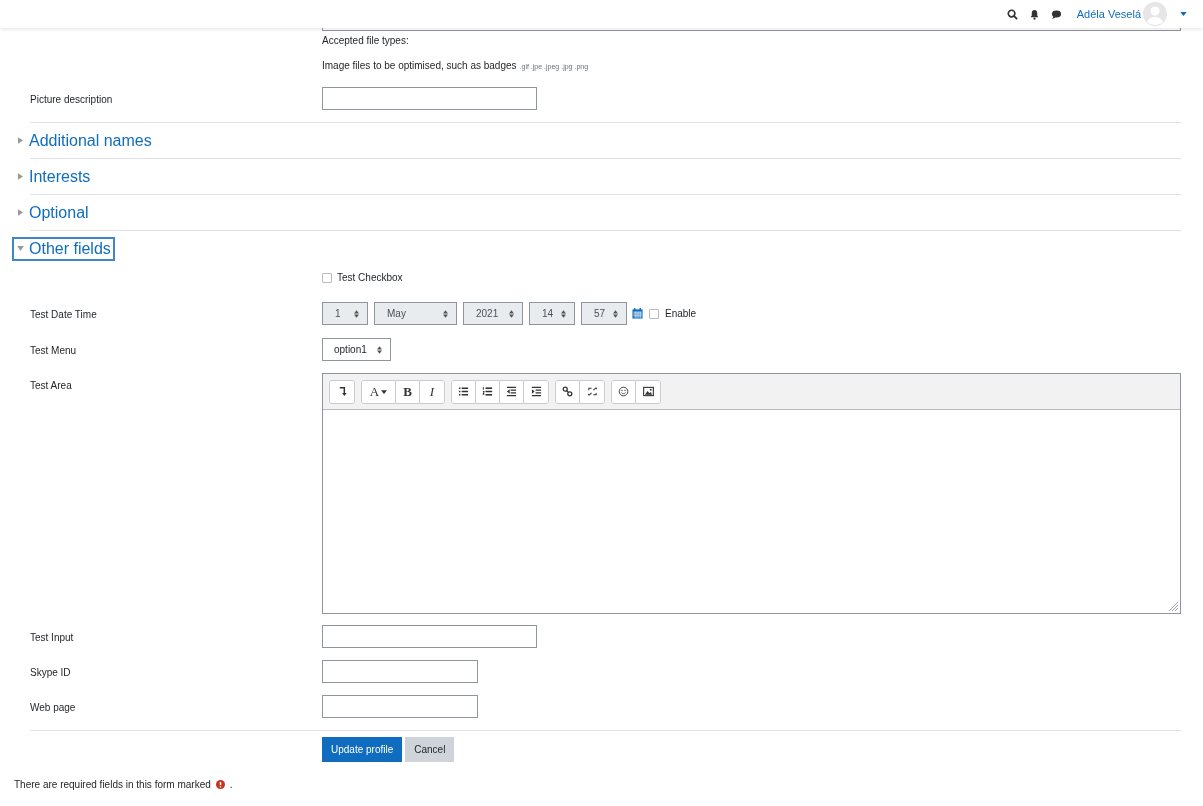 Image resolution: width=1203 pixels, height=806 pixels. What do you see at coordinates (1108, 14) in the screenshot?
I see `user-name-link: Adéla Veselá` at bounding box center [1108, 14].